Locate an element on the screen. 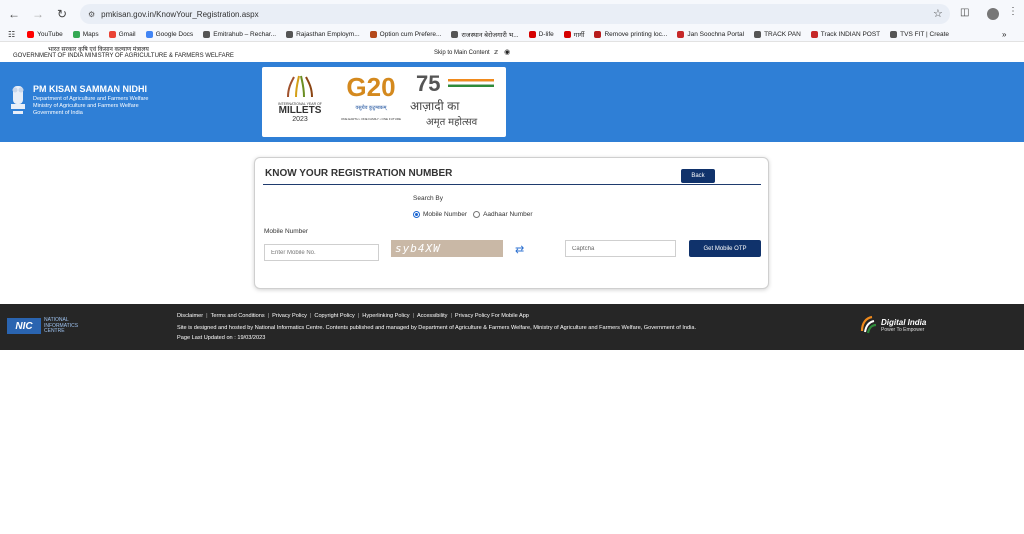 The height and width of the screenshot is (534, 1024). bookmark-item: TRACK PAN is located at coordinates (777, 34).